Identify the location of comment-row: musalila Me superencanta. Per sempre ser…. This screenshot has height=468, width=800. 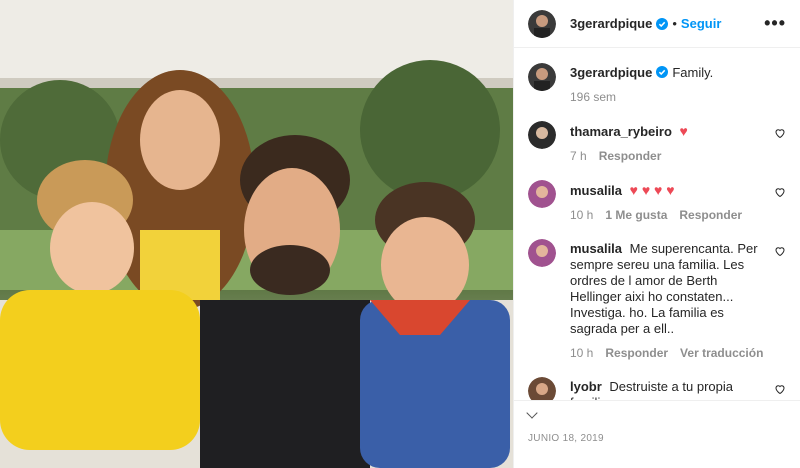
(657, 300).